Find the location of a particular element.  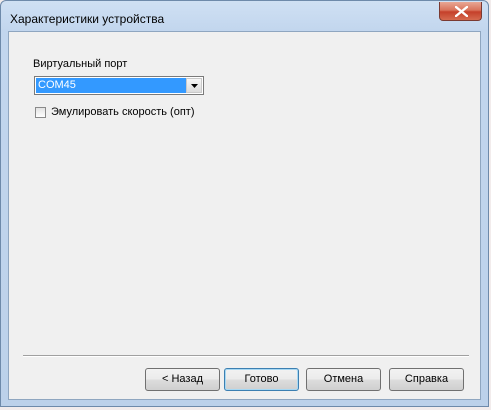

back-button: < Назад is located at coordinates (182, 379).